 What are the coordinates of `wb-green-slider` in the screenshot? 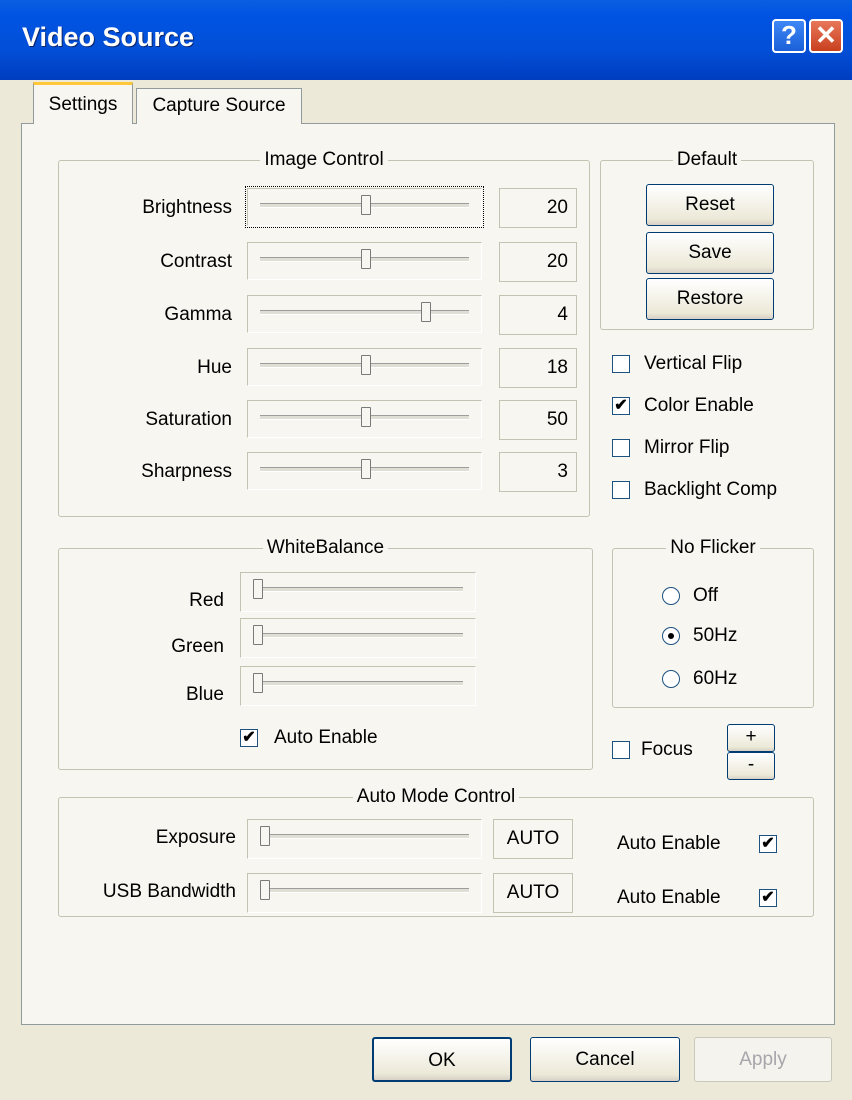 It's located at (358, 638).